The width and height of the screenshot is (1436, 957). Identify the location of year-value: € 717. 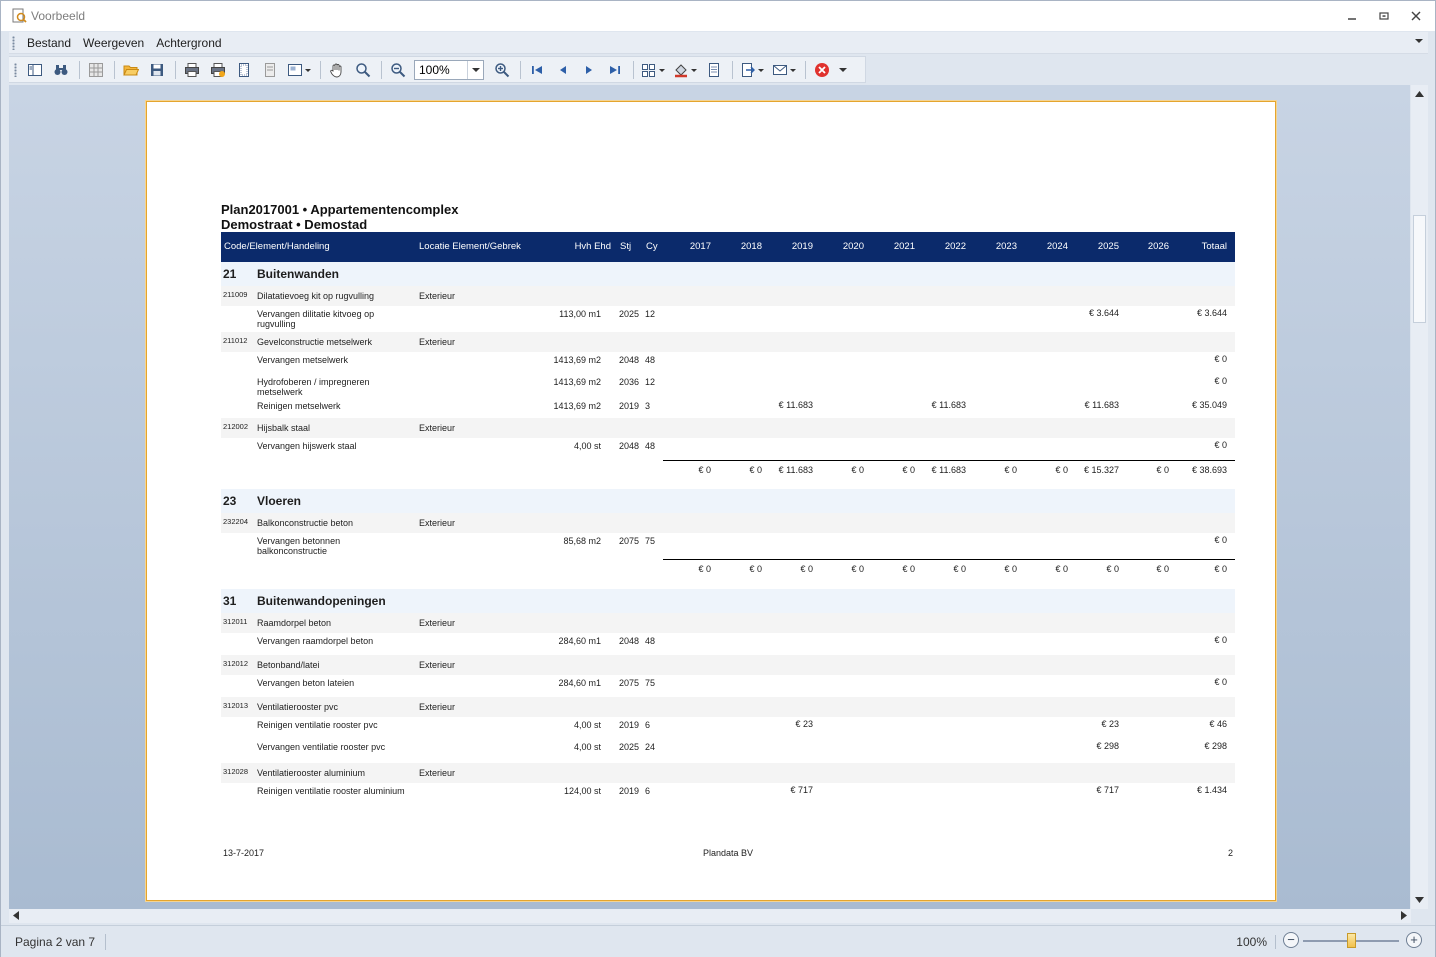
(801, 790).